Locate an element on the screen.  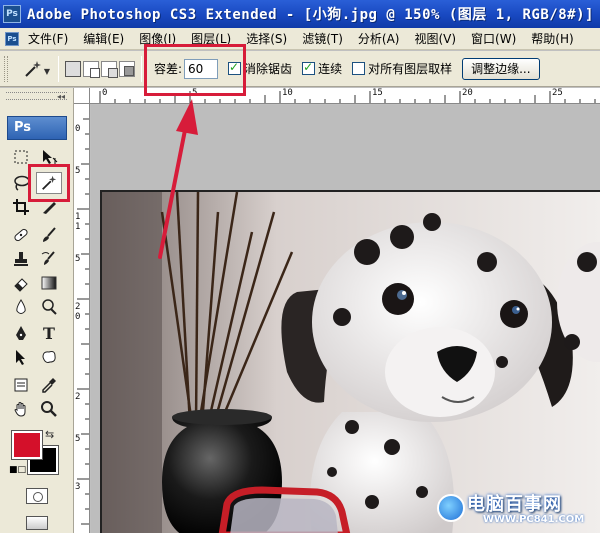
zoom-tool is located at coordinates (49, 409).